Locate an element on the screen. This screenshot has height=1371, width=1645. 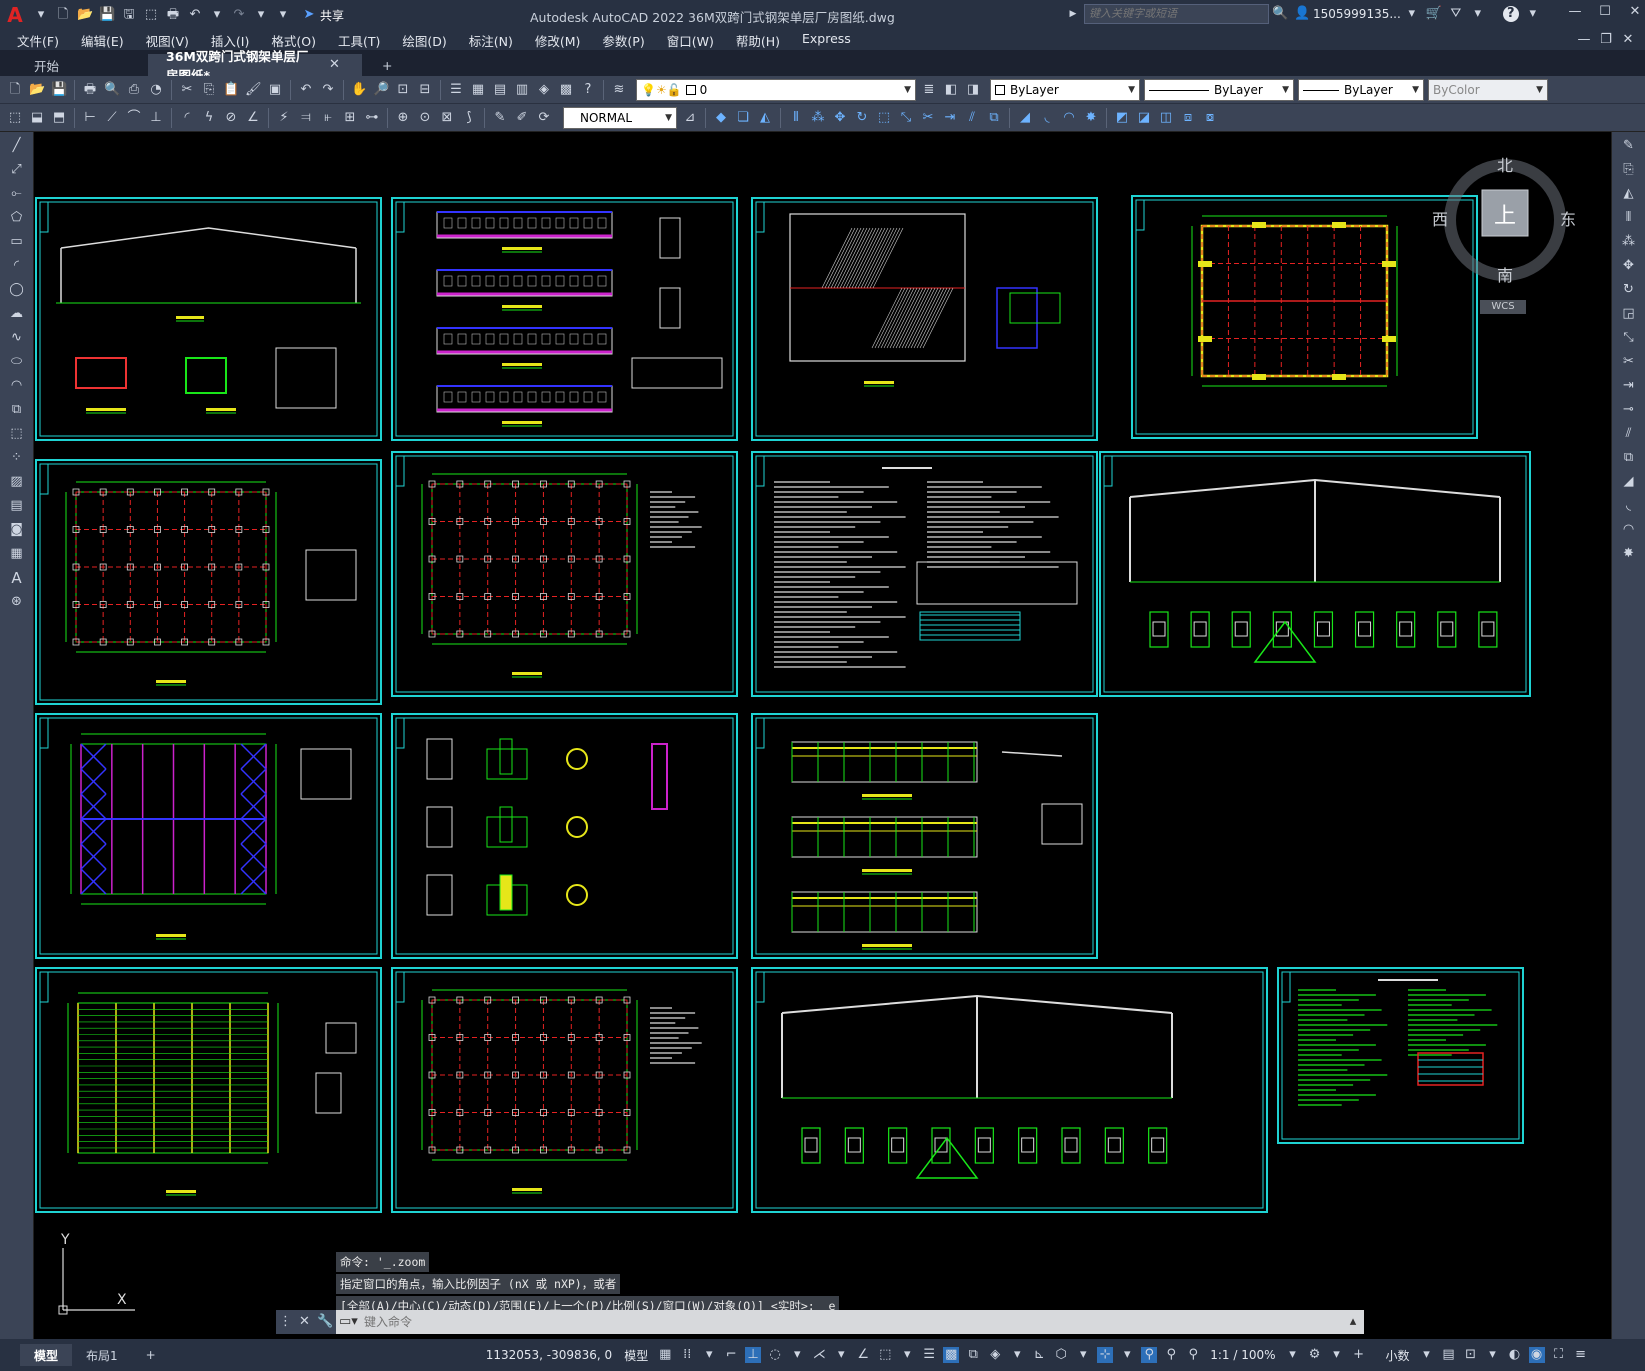
dim-linear-icon: ⊢ is located at coordinates (90, 118).